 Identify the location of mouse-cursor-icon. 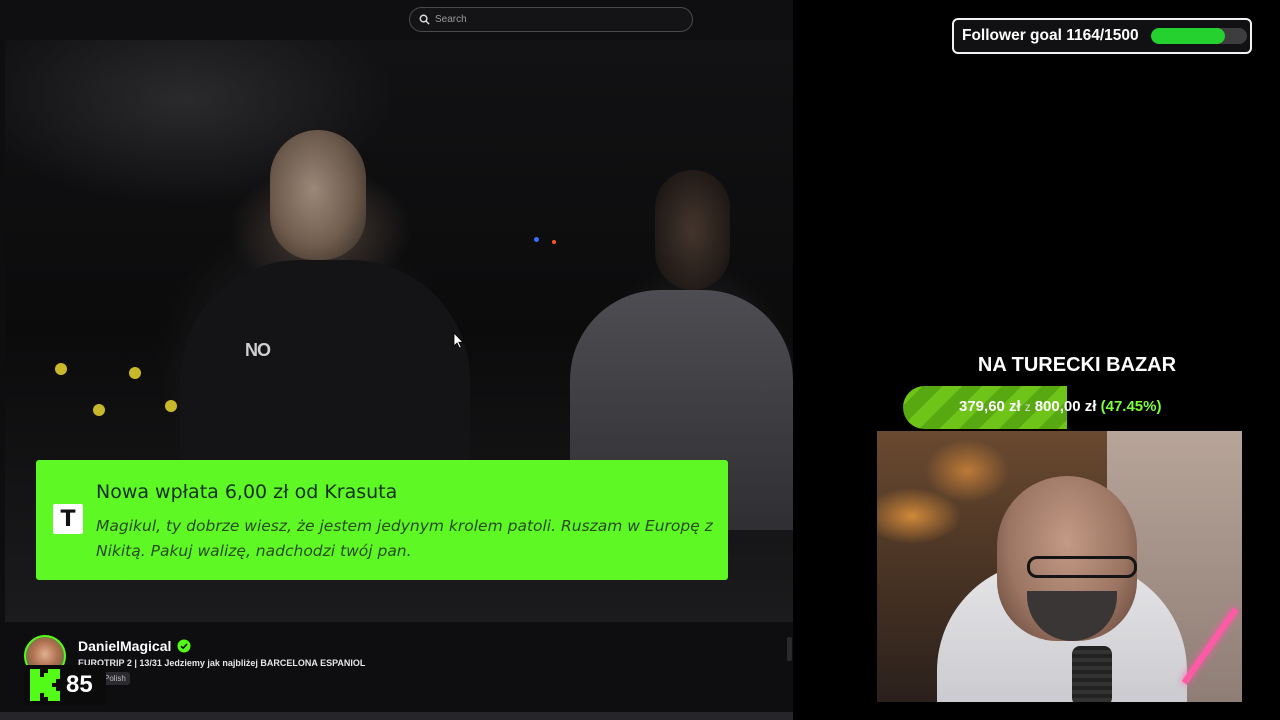
(458, 340).